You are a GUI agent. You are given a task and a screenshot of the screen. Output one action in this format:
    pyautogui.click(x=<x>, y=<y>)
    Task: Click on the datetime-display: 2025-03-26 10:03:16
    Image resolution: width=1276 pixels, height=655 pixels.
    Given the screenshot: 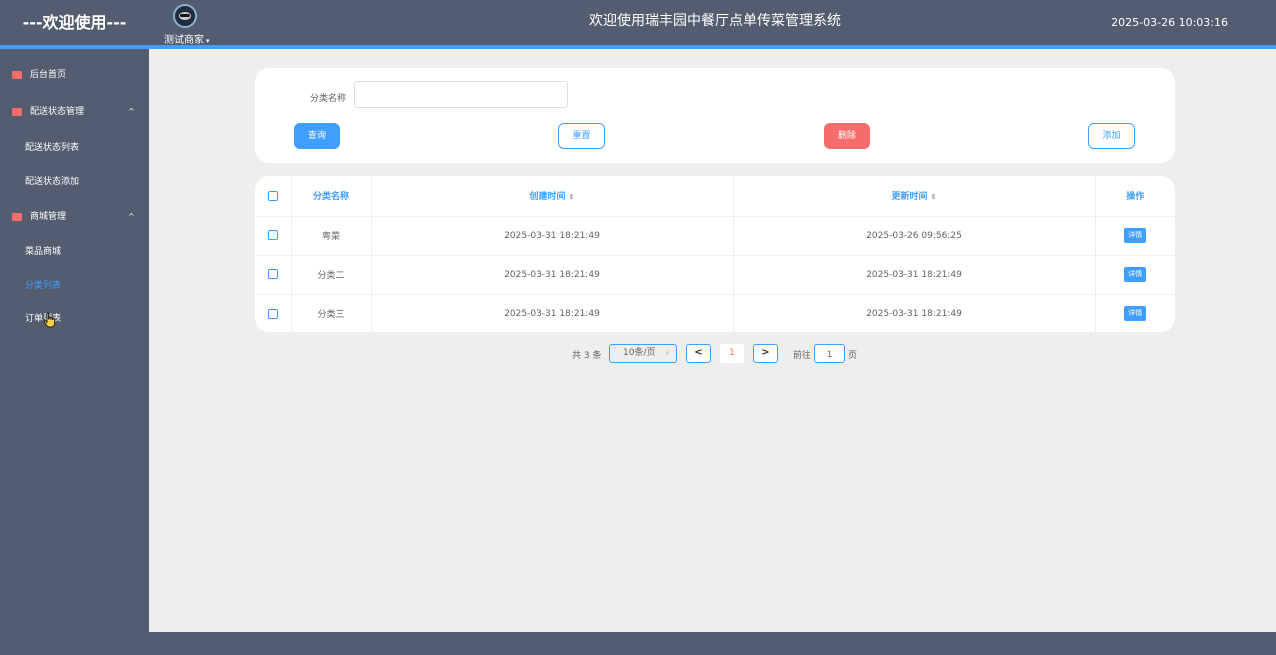 What is the action you would take?
    pyautogui.click(x=1169, y=22)
    